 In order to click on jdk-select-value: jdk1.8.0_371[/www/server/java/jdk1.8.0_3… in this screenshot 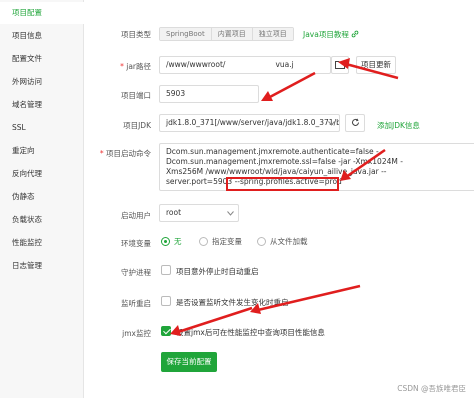, I will do `click(253, 122)`.